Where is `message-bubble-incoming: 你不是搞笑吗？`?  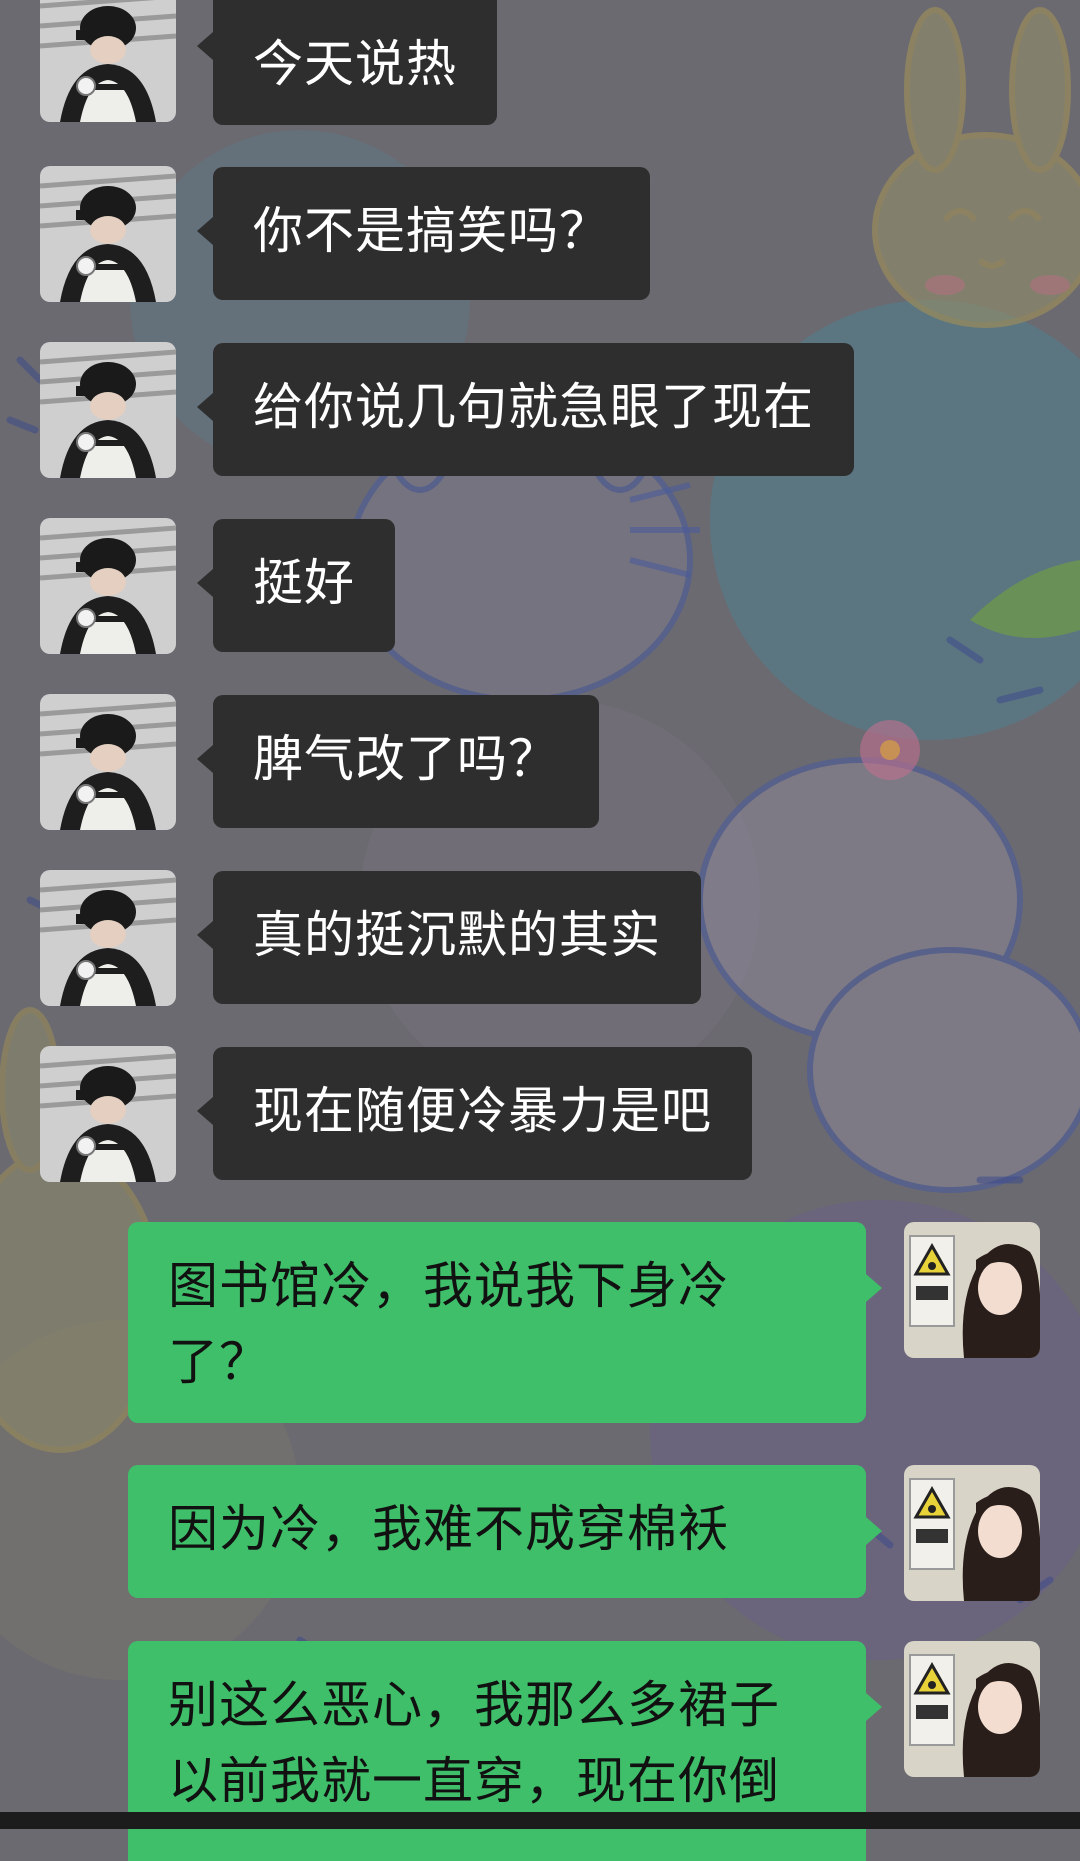
message-bubble-incoming: 你不是搞笑吗？ is located at coordinates (423, 233).